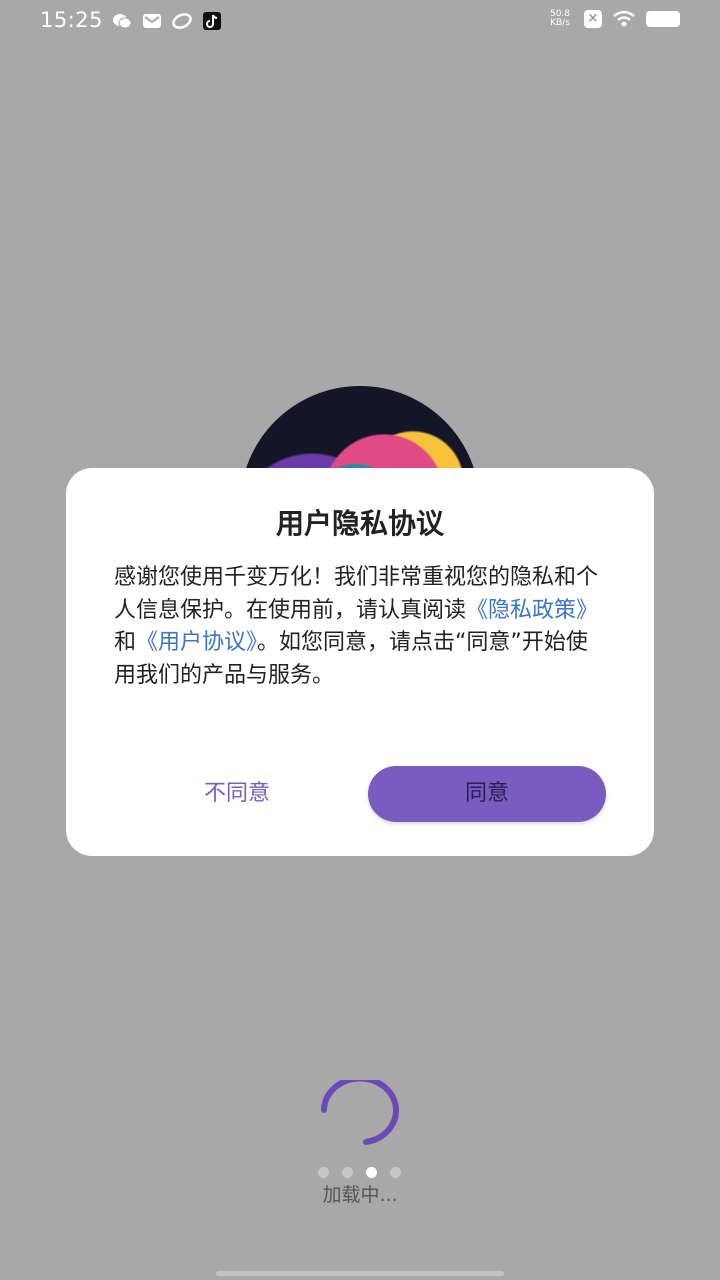 This screenshot has width=720, height=1280. What do you see at coordinates (152, 21) in the screenshot?
I see `mail-icon` at bounding box center [152, 21].